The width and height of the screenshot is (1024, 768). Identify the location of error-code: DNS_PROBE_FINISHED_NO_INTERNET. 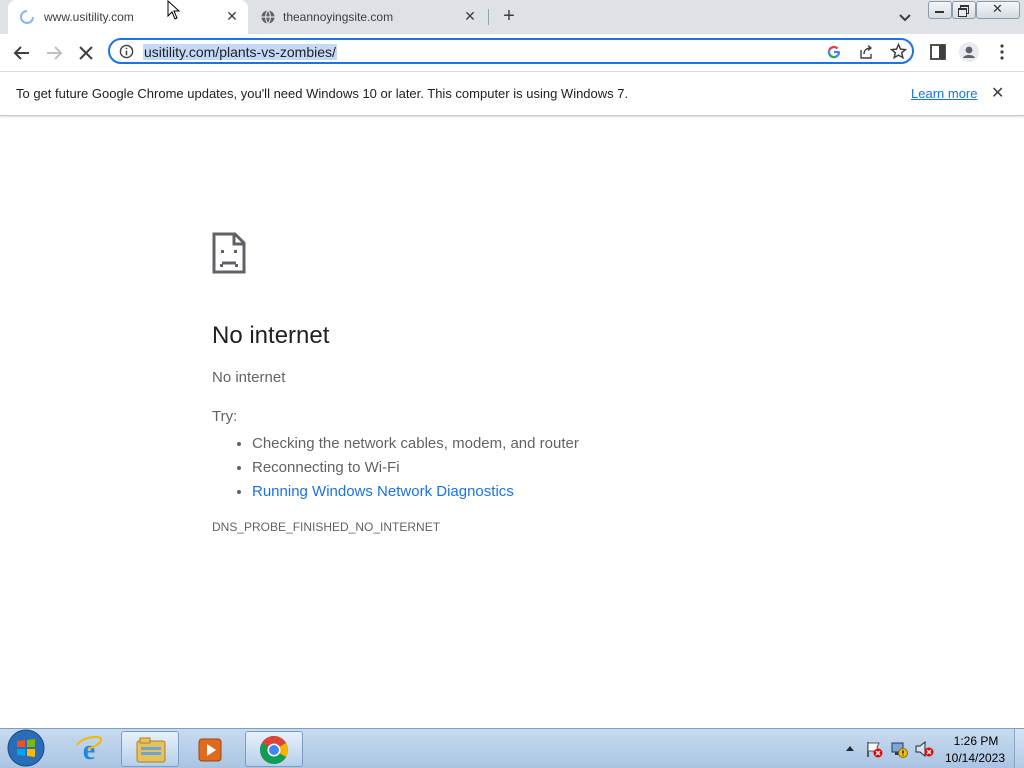
(326, 527).